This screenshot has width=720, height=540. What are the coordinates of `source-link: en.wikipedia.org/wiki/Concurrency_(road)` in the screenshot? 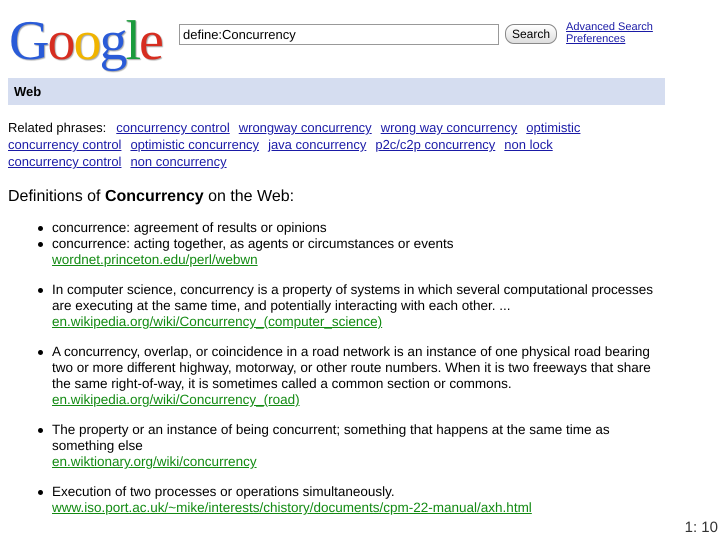 It's located at (176, 400).